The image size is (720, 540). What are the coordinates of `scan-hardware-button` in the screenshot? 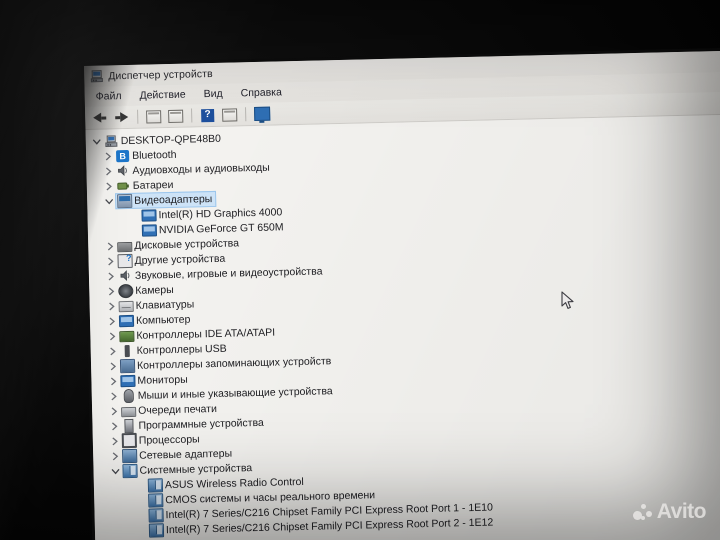 It's located at (261, 114).